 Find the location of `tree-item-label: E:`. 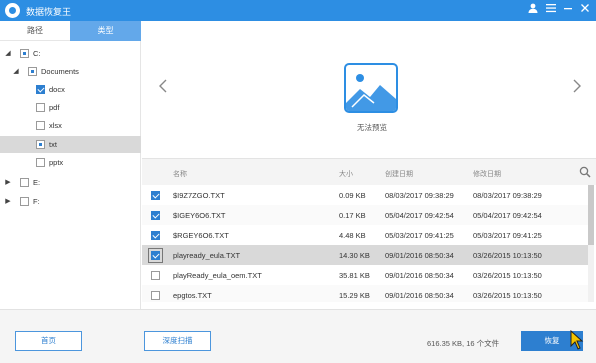

tree-item-label: E: is located at coordinates (37, 182).